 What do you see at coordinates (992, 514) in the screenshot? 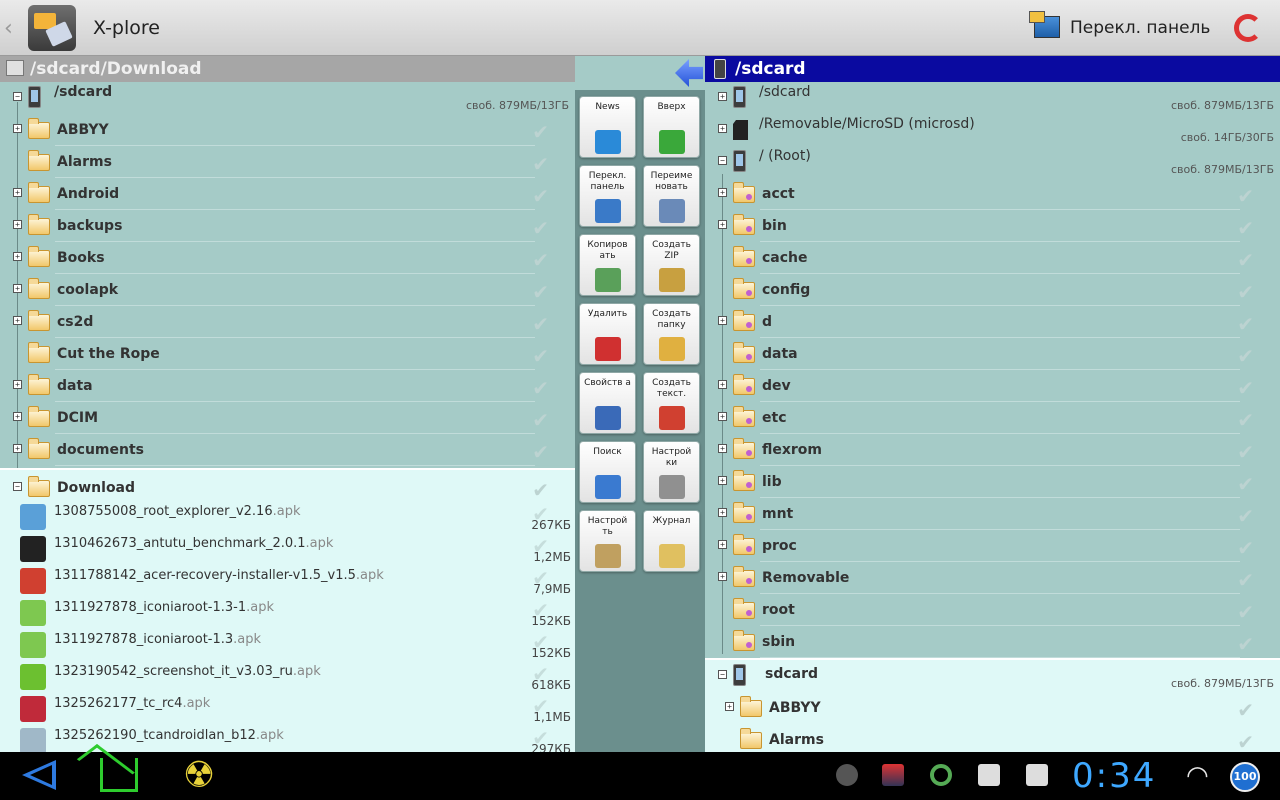
I see `folder-row: + mnt ✔` at bounding box center [992, 514].